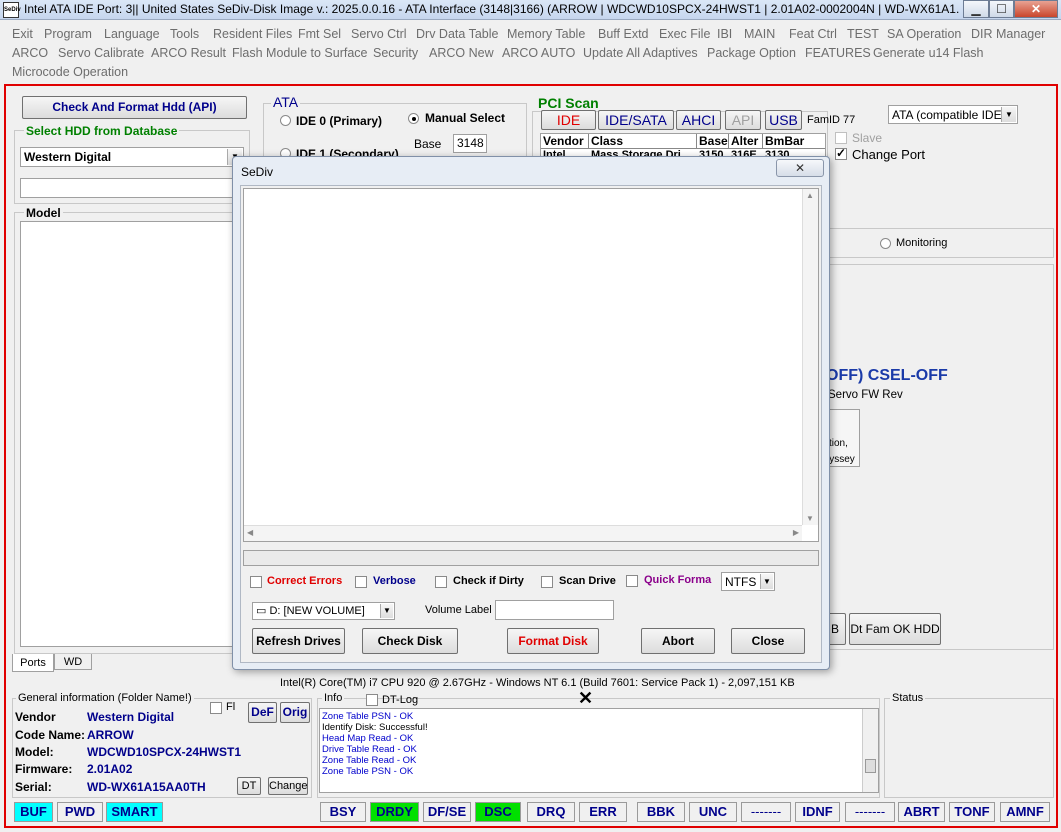  I want to click on scan-drive-checkbox, so click(547, 582).